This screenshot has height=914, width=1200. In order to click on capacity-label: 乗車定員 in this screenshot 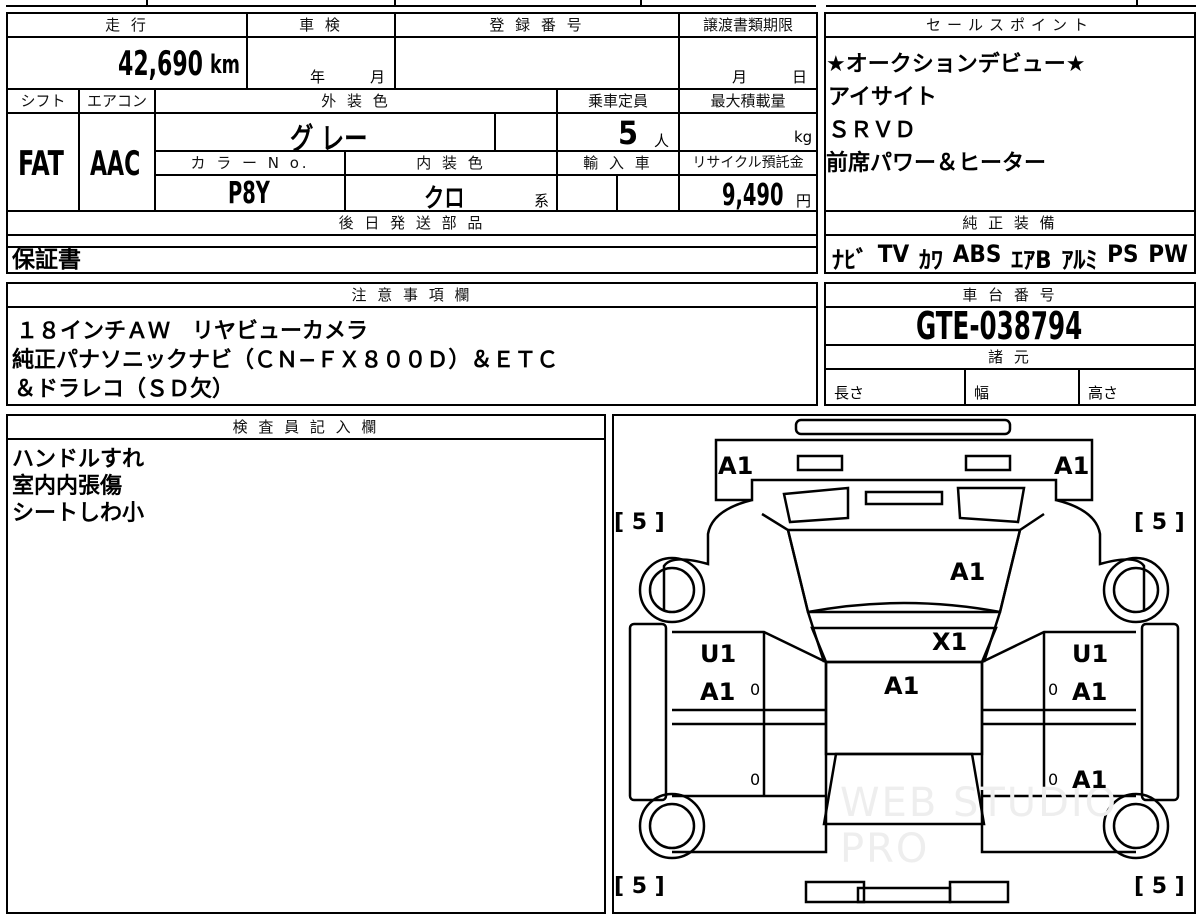, I will do `click(617, 101)`.